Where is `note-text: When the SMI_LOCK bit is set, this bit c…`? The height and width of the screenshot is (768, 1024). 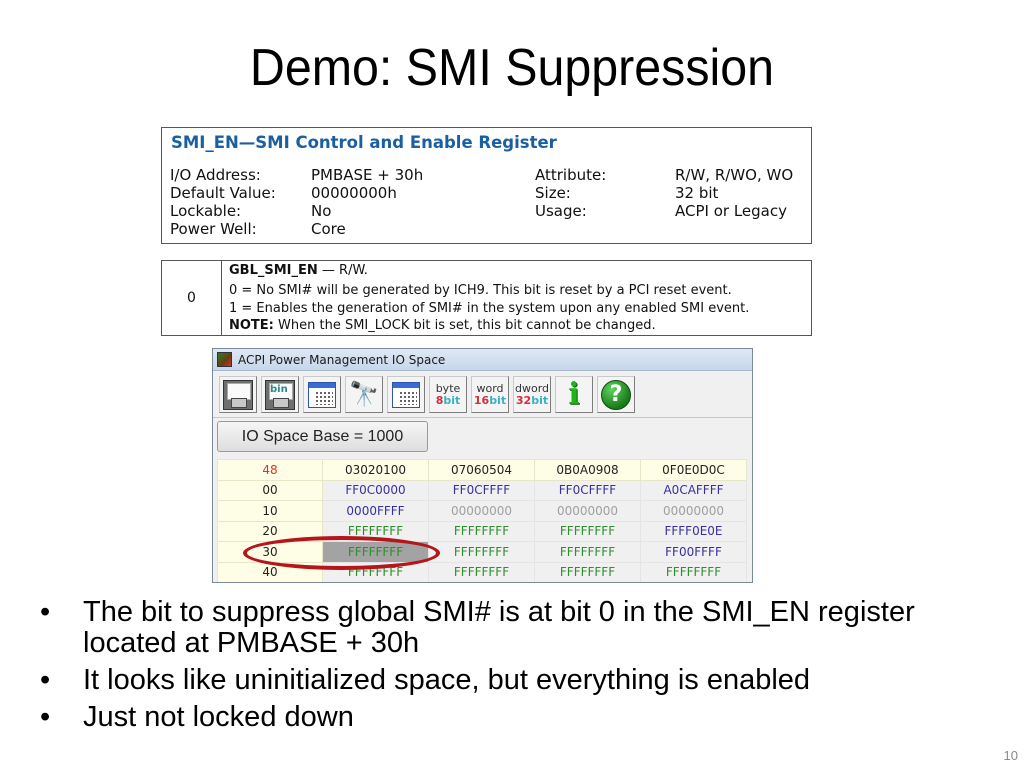
note-text: When the SMI_LOCK bit is set, this bit c… is located at coordinates (464, 325).